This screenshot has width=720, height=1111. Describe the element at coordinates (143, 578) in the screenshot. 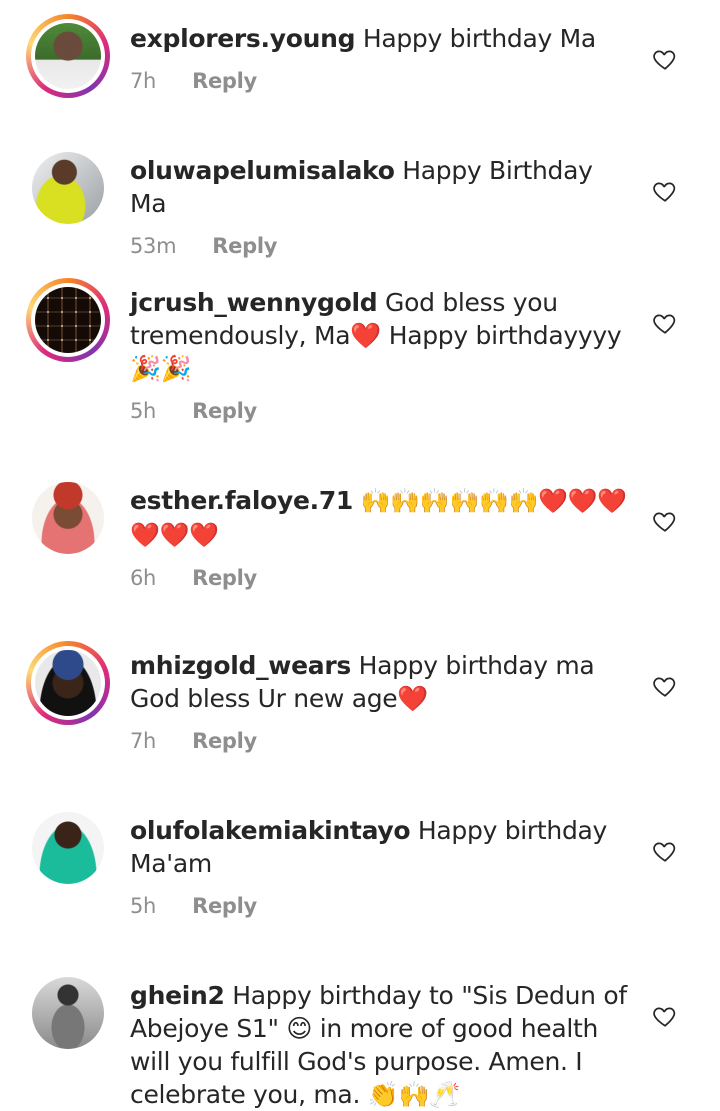

I see `comment-time: 6h` at that location.